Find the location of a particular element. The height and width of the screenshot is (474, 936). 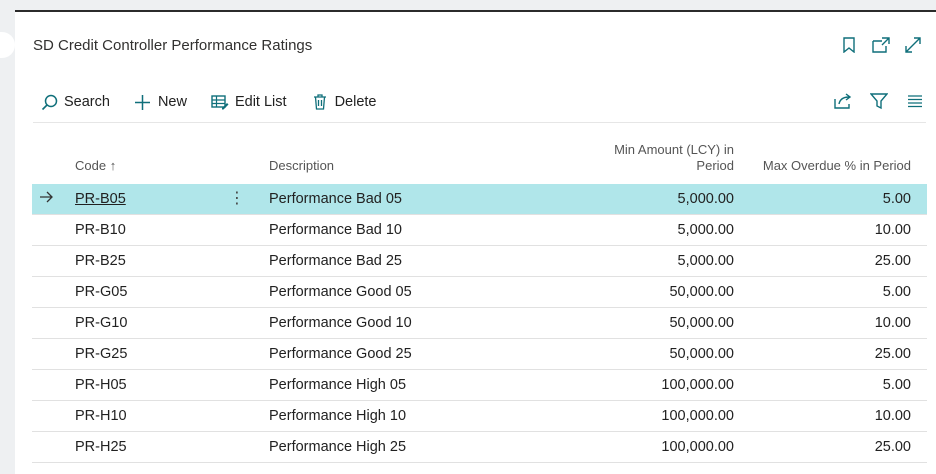

filter-icon is located at coordinates (879, 101).